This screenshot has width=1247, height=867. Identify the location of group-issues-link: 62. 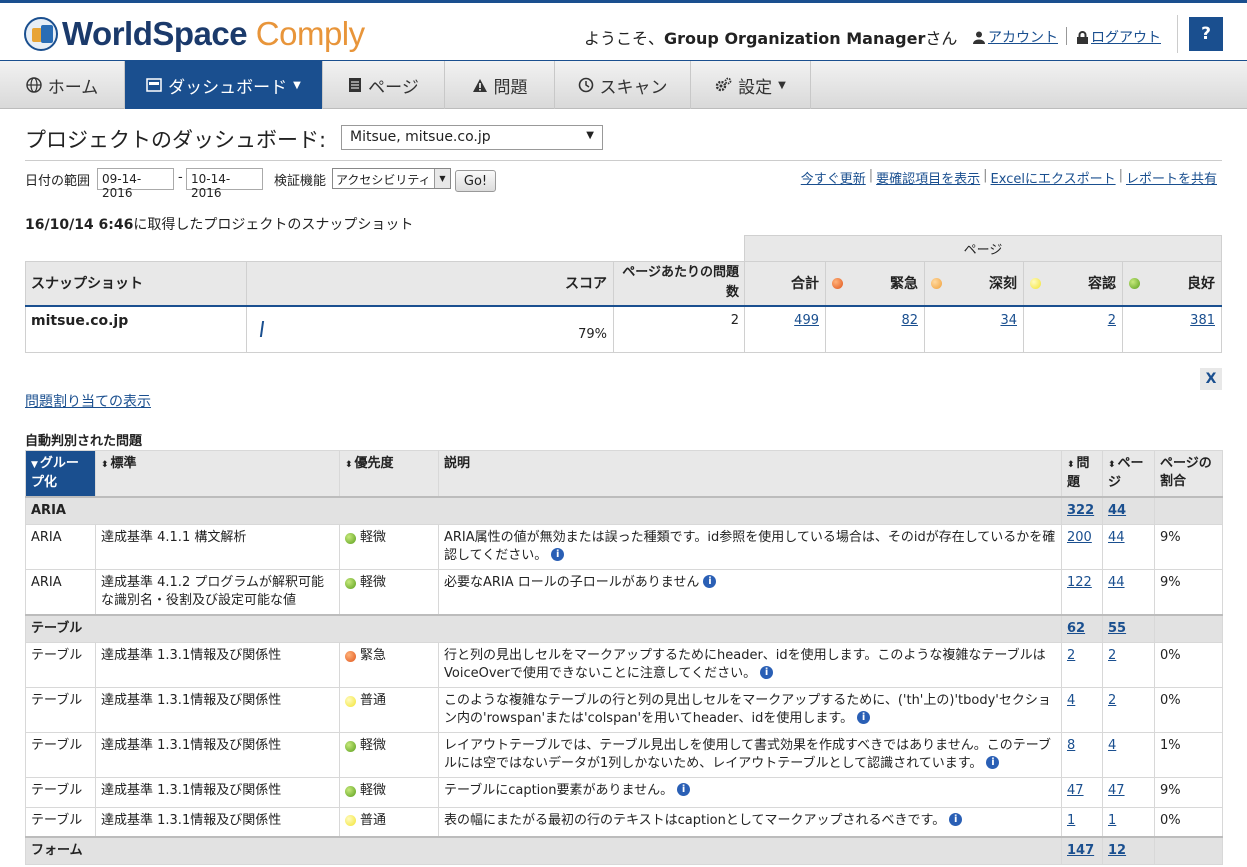
(1076, 628).